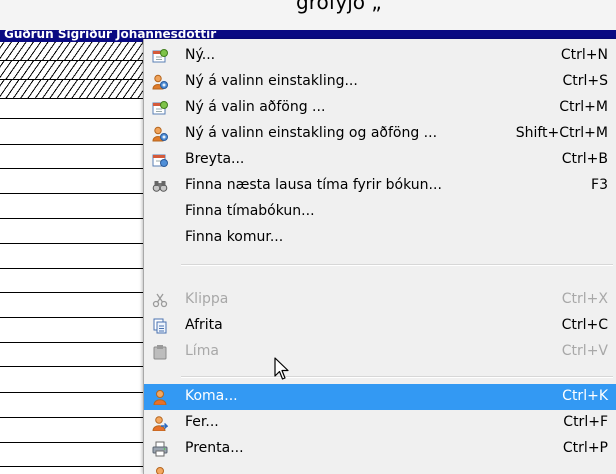 The height and width of the screenshot is (474, 616). I want to click on calendar-edit-icon, so click(160, 160).